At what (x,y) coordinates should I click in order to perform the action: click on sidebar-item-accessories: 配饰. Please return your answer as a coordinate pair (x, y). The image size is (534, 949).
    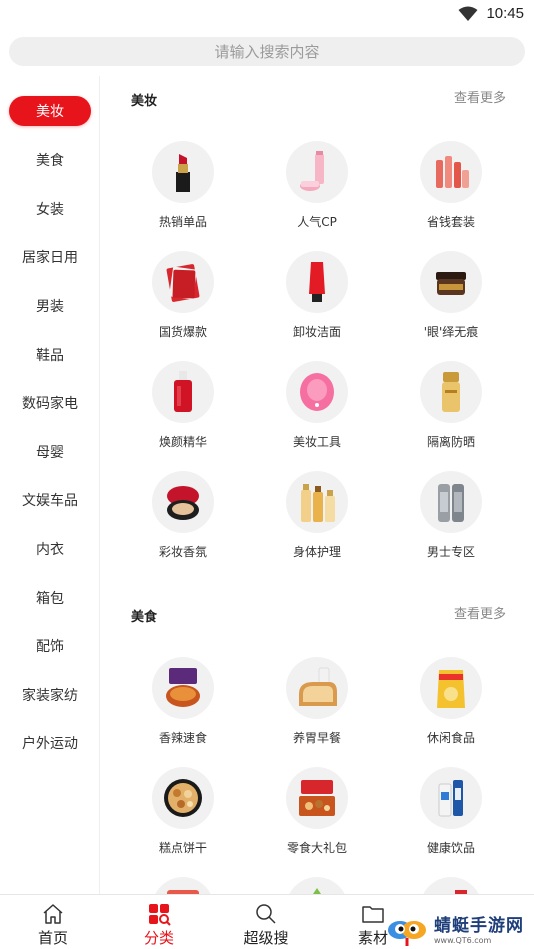
    Looking at the image, I should click on (50, 646).